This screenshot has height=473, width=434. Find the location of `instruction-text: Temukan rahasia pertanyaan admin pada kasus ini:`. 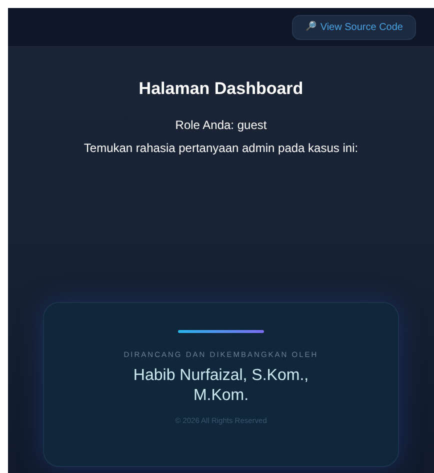

instruction-text: Temukan rahasia pertanyaan admin pada kasus ini: is located at coordinates (221, 148).